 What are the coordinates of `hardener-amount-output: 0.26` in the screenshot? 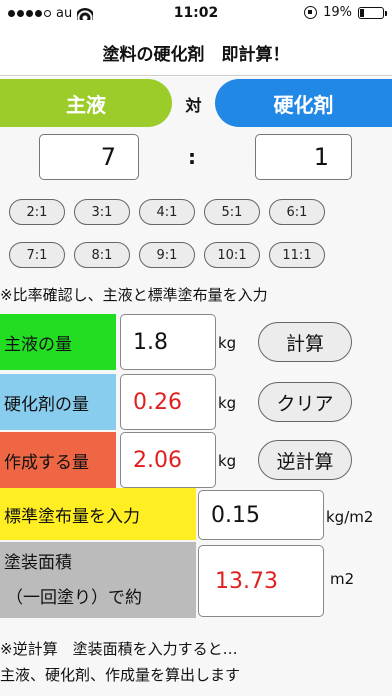 It's located at (168, 402).